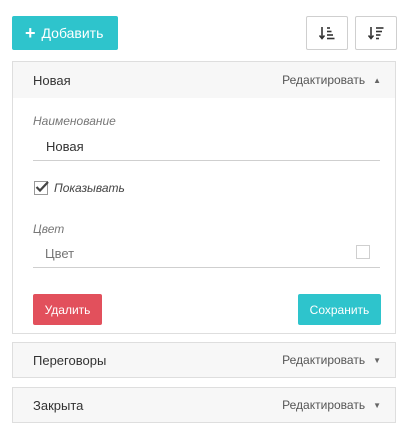 The image size is (406, 435). I want to click on sort-ascending-icon, so click(327, 33).